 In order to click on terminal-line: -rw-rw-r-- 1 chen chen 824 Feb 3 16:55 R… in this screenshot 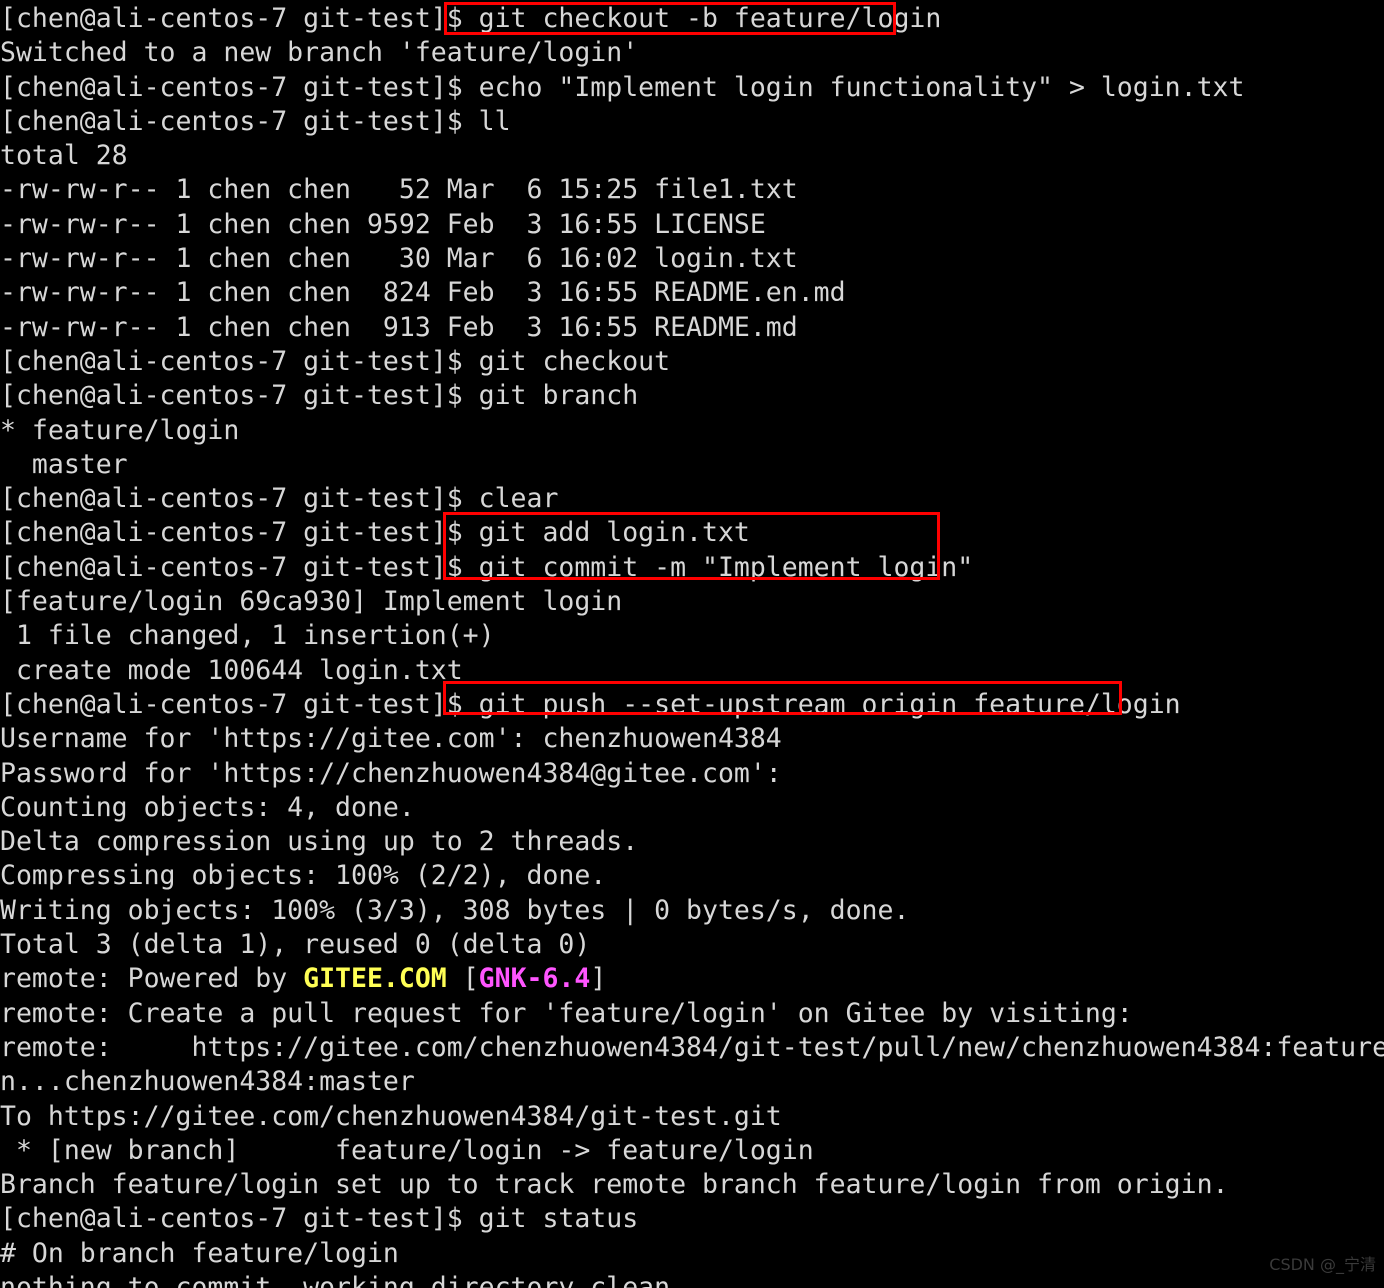, I will do `click(423, 293)`.